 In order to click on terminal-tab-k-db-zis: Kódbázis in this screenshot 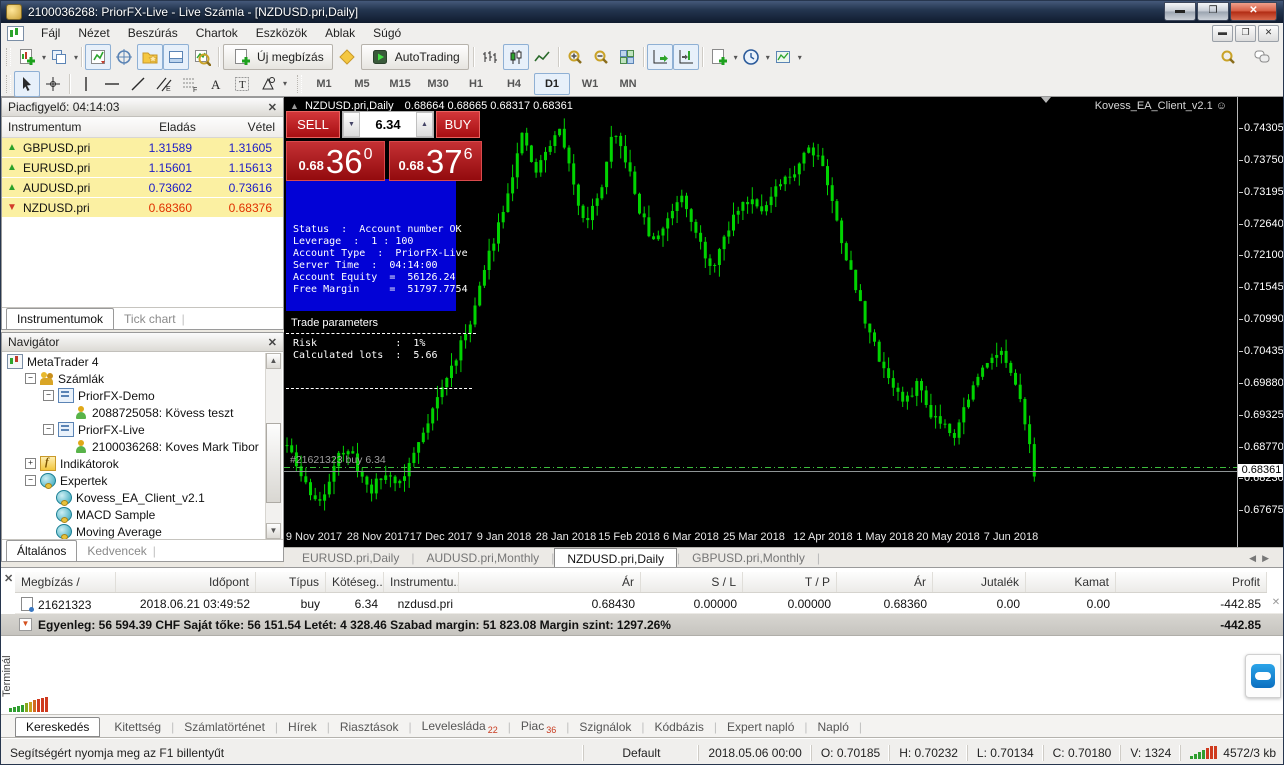, I will do `click(679, 727)`.